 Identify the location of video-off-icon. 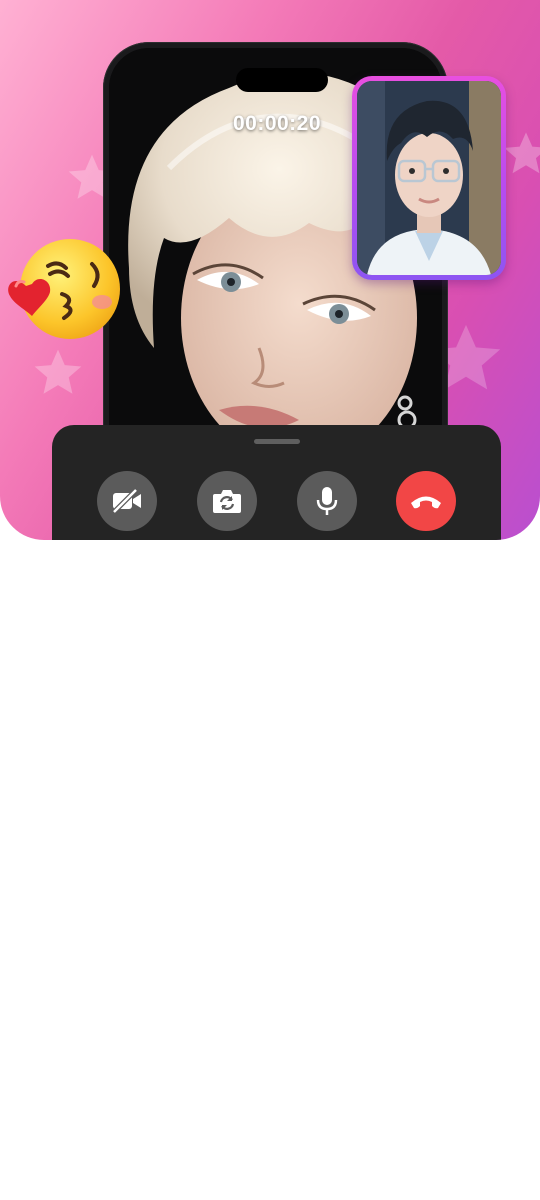
(126, 501).